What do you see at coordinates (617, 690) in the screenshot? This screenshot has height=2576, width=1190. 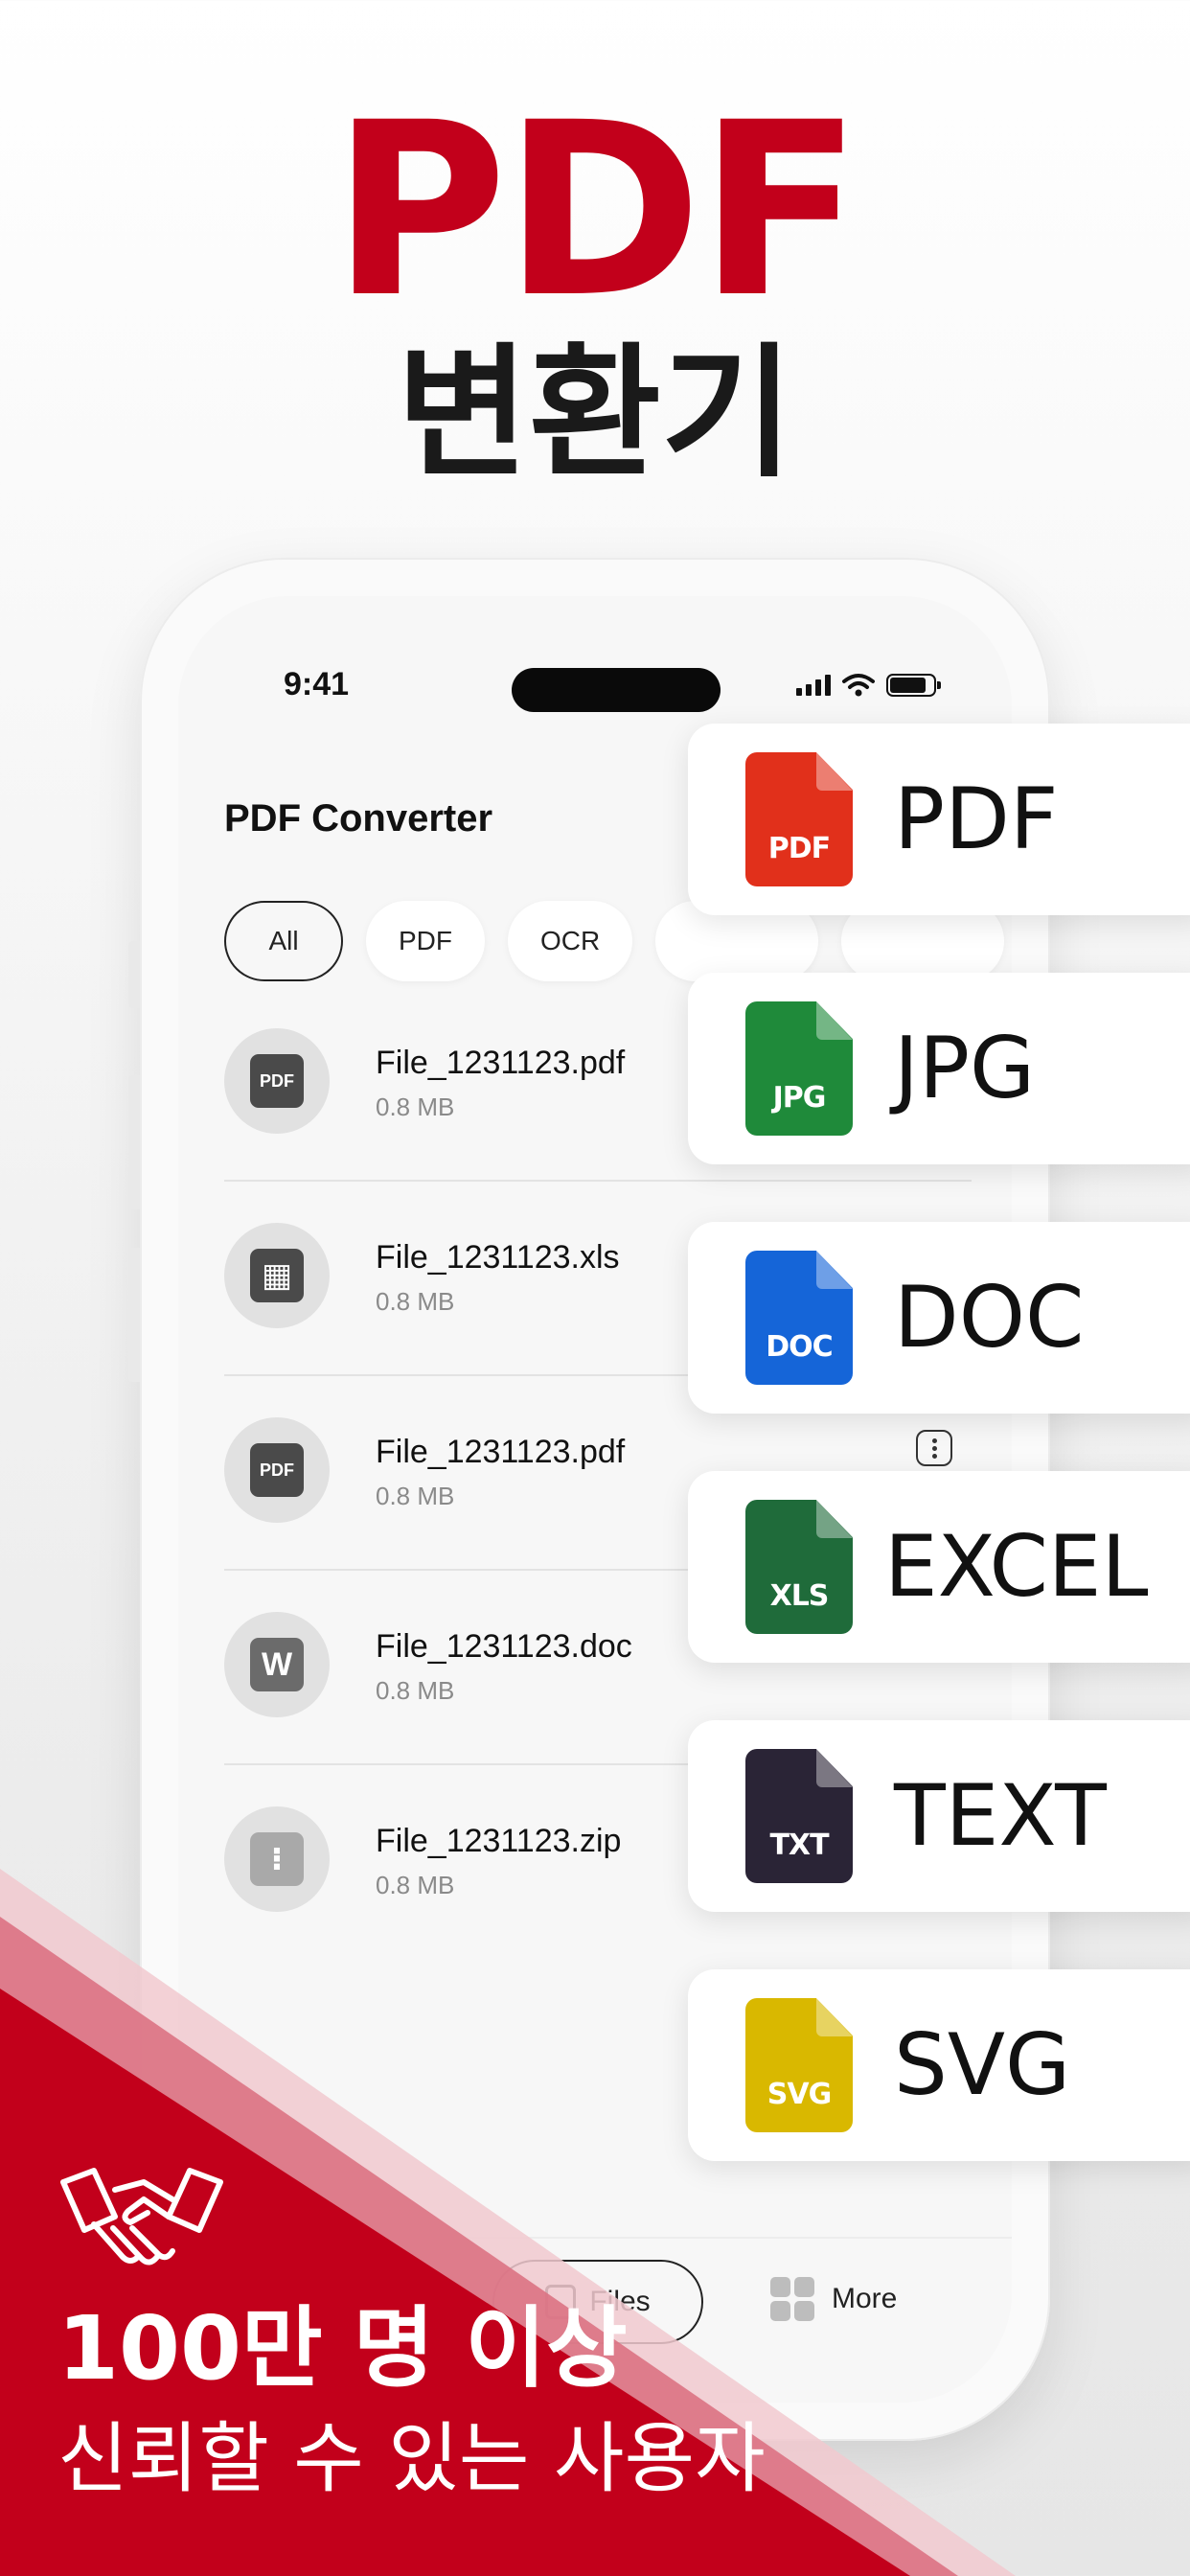 I see `dynamic-island` at bounding box center [617, 690].